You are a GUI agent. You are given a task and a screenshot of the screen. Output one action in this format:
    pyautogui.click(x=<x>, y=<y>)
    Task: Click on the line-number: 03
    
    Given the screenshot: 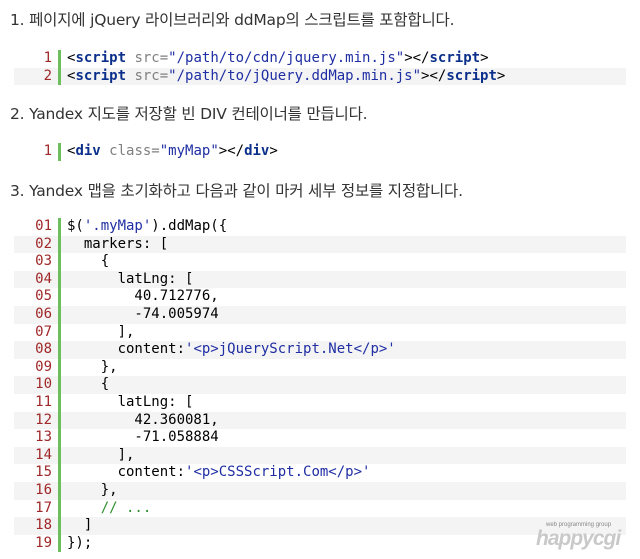 What is the action you would take?
    pyautogui.click(x=43, y=261)
    